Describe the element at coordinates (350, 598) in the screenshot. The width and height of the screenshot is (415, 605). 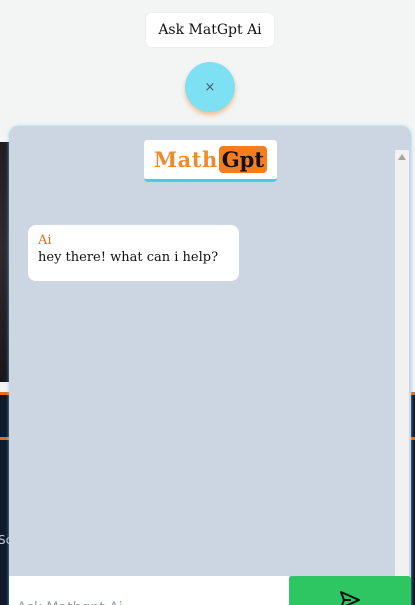
I see `send-icon` at that location.